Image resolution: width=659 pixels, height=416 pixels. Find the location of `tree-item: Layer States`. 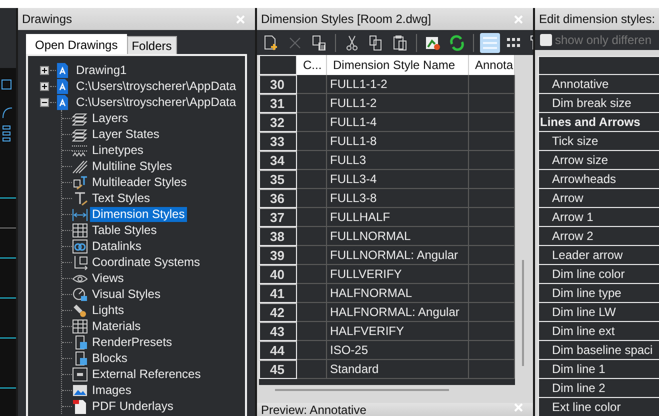

tree-item: Layer States is located at coordinates (126, 134).